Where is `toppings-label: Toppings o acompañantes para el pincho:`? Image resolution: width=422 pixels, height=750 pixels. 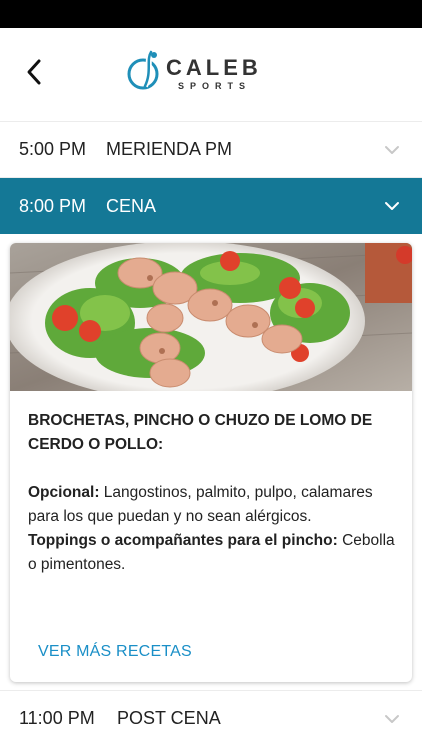 toppings-label: Toppings o acompañantes para el pincho: is located at coordinates (183, 540).